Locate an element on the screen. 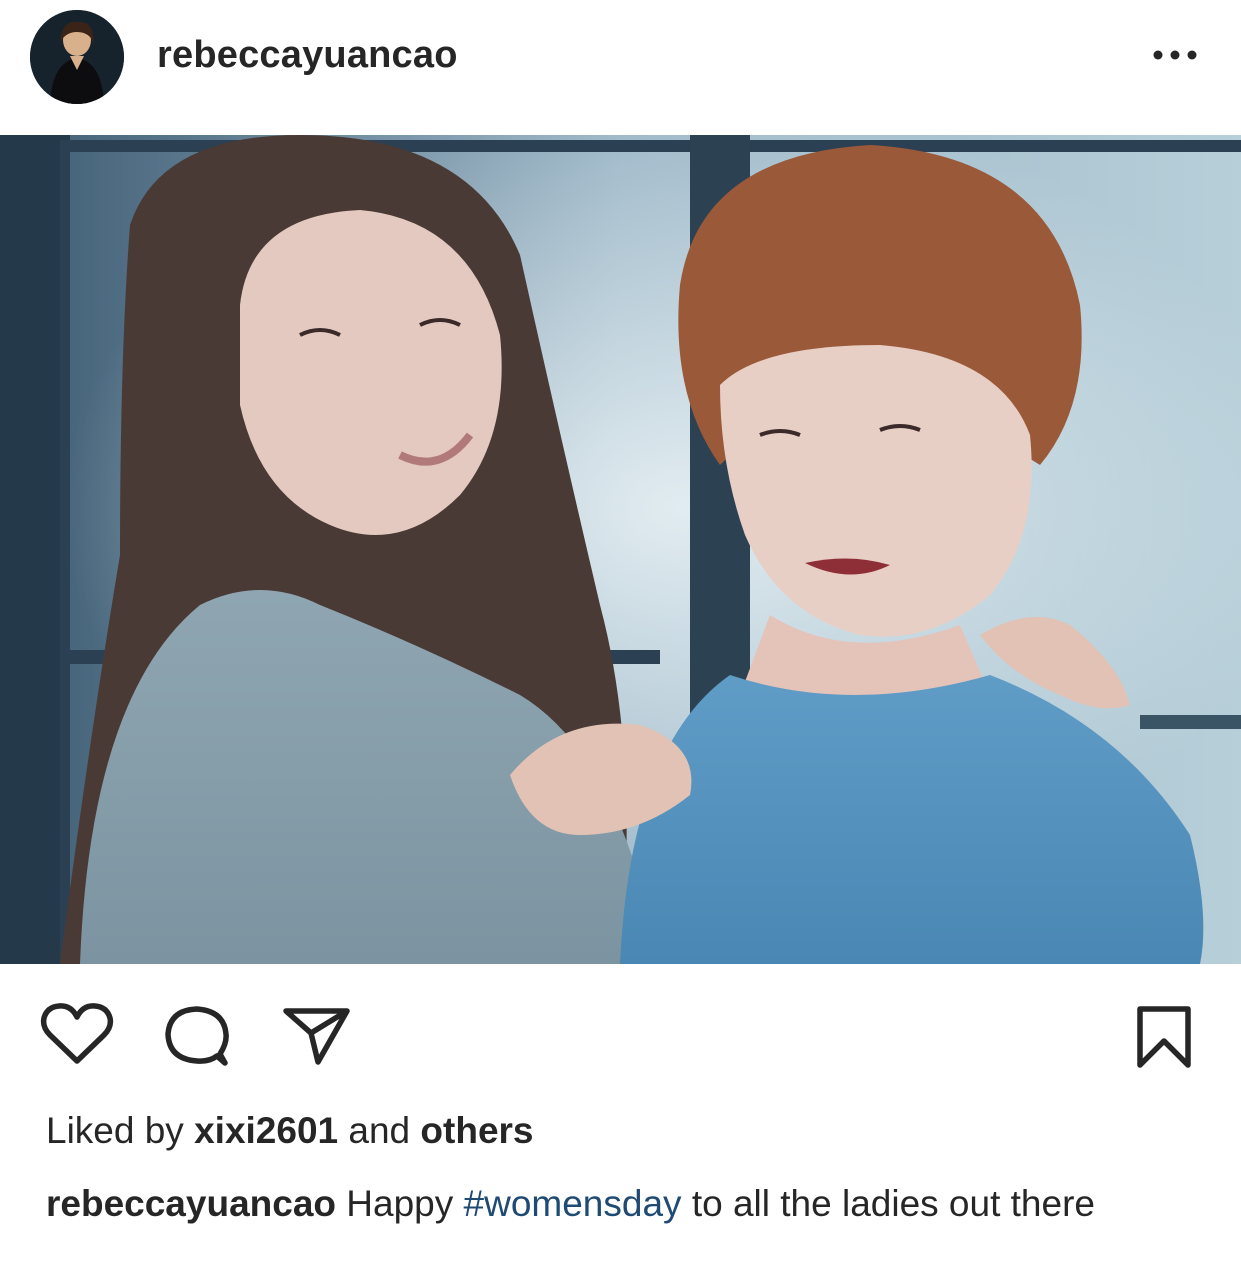  likes-and: and is located at coordinates (379, 1130).